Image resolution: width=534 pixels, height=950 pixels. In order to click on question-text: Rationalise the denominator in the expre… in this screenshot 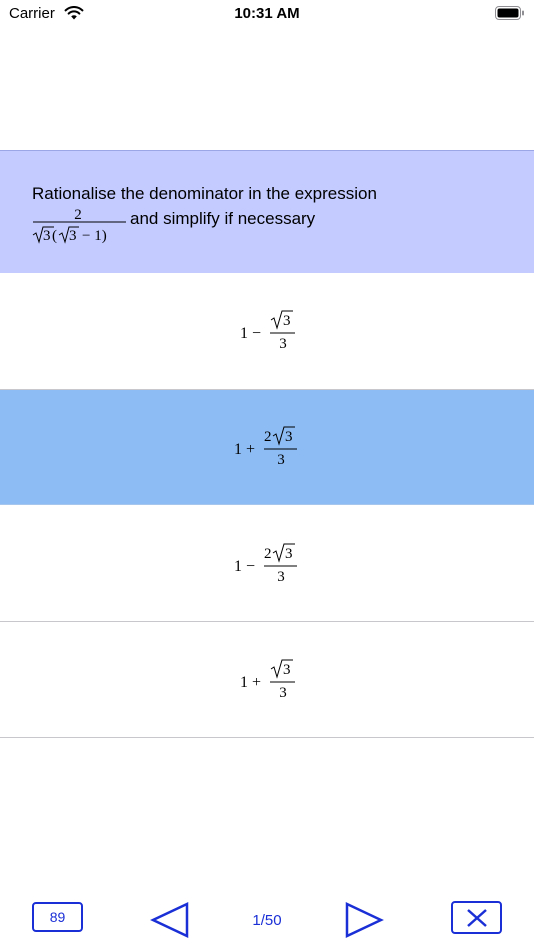, I will do `click(204, 193)`.